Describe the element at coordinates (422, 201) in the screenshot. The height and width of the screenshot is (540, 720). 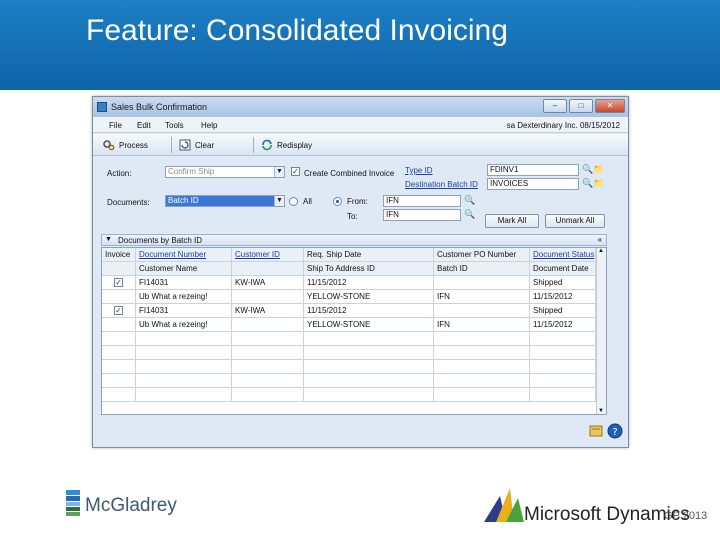
I see `from-field: IFN` at that location.